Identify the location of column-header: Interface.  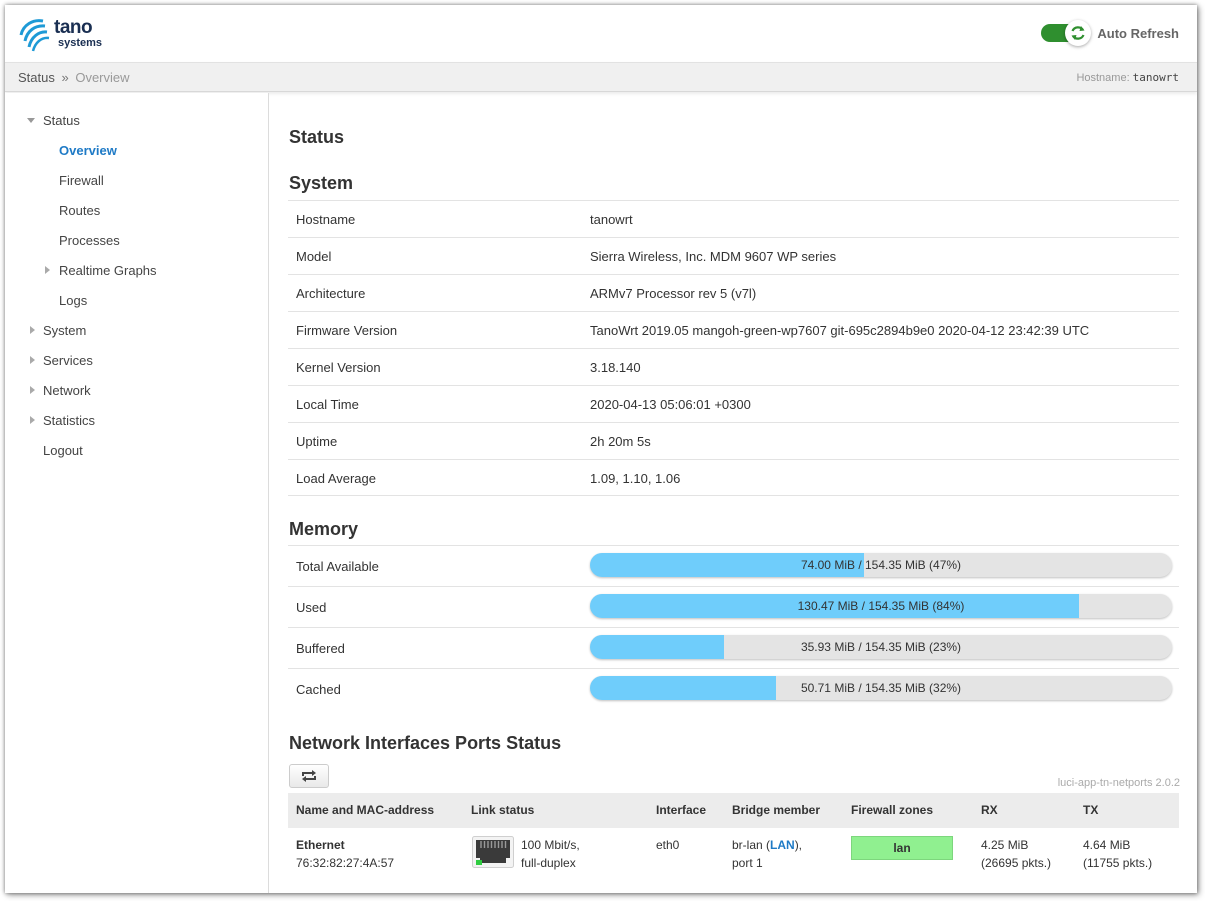
(681, 810).